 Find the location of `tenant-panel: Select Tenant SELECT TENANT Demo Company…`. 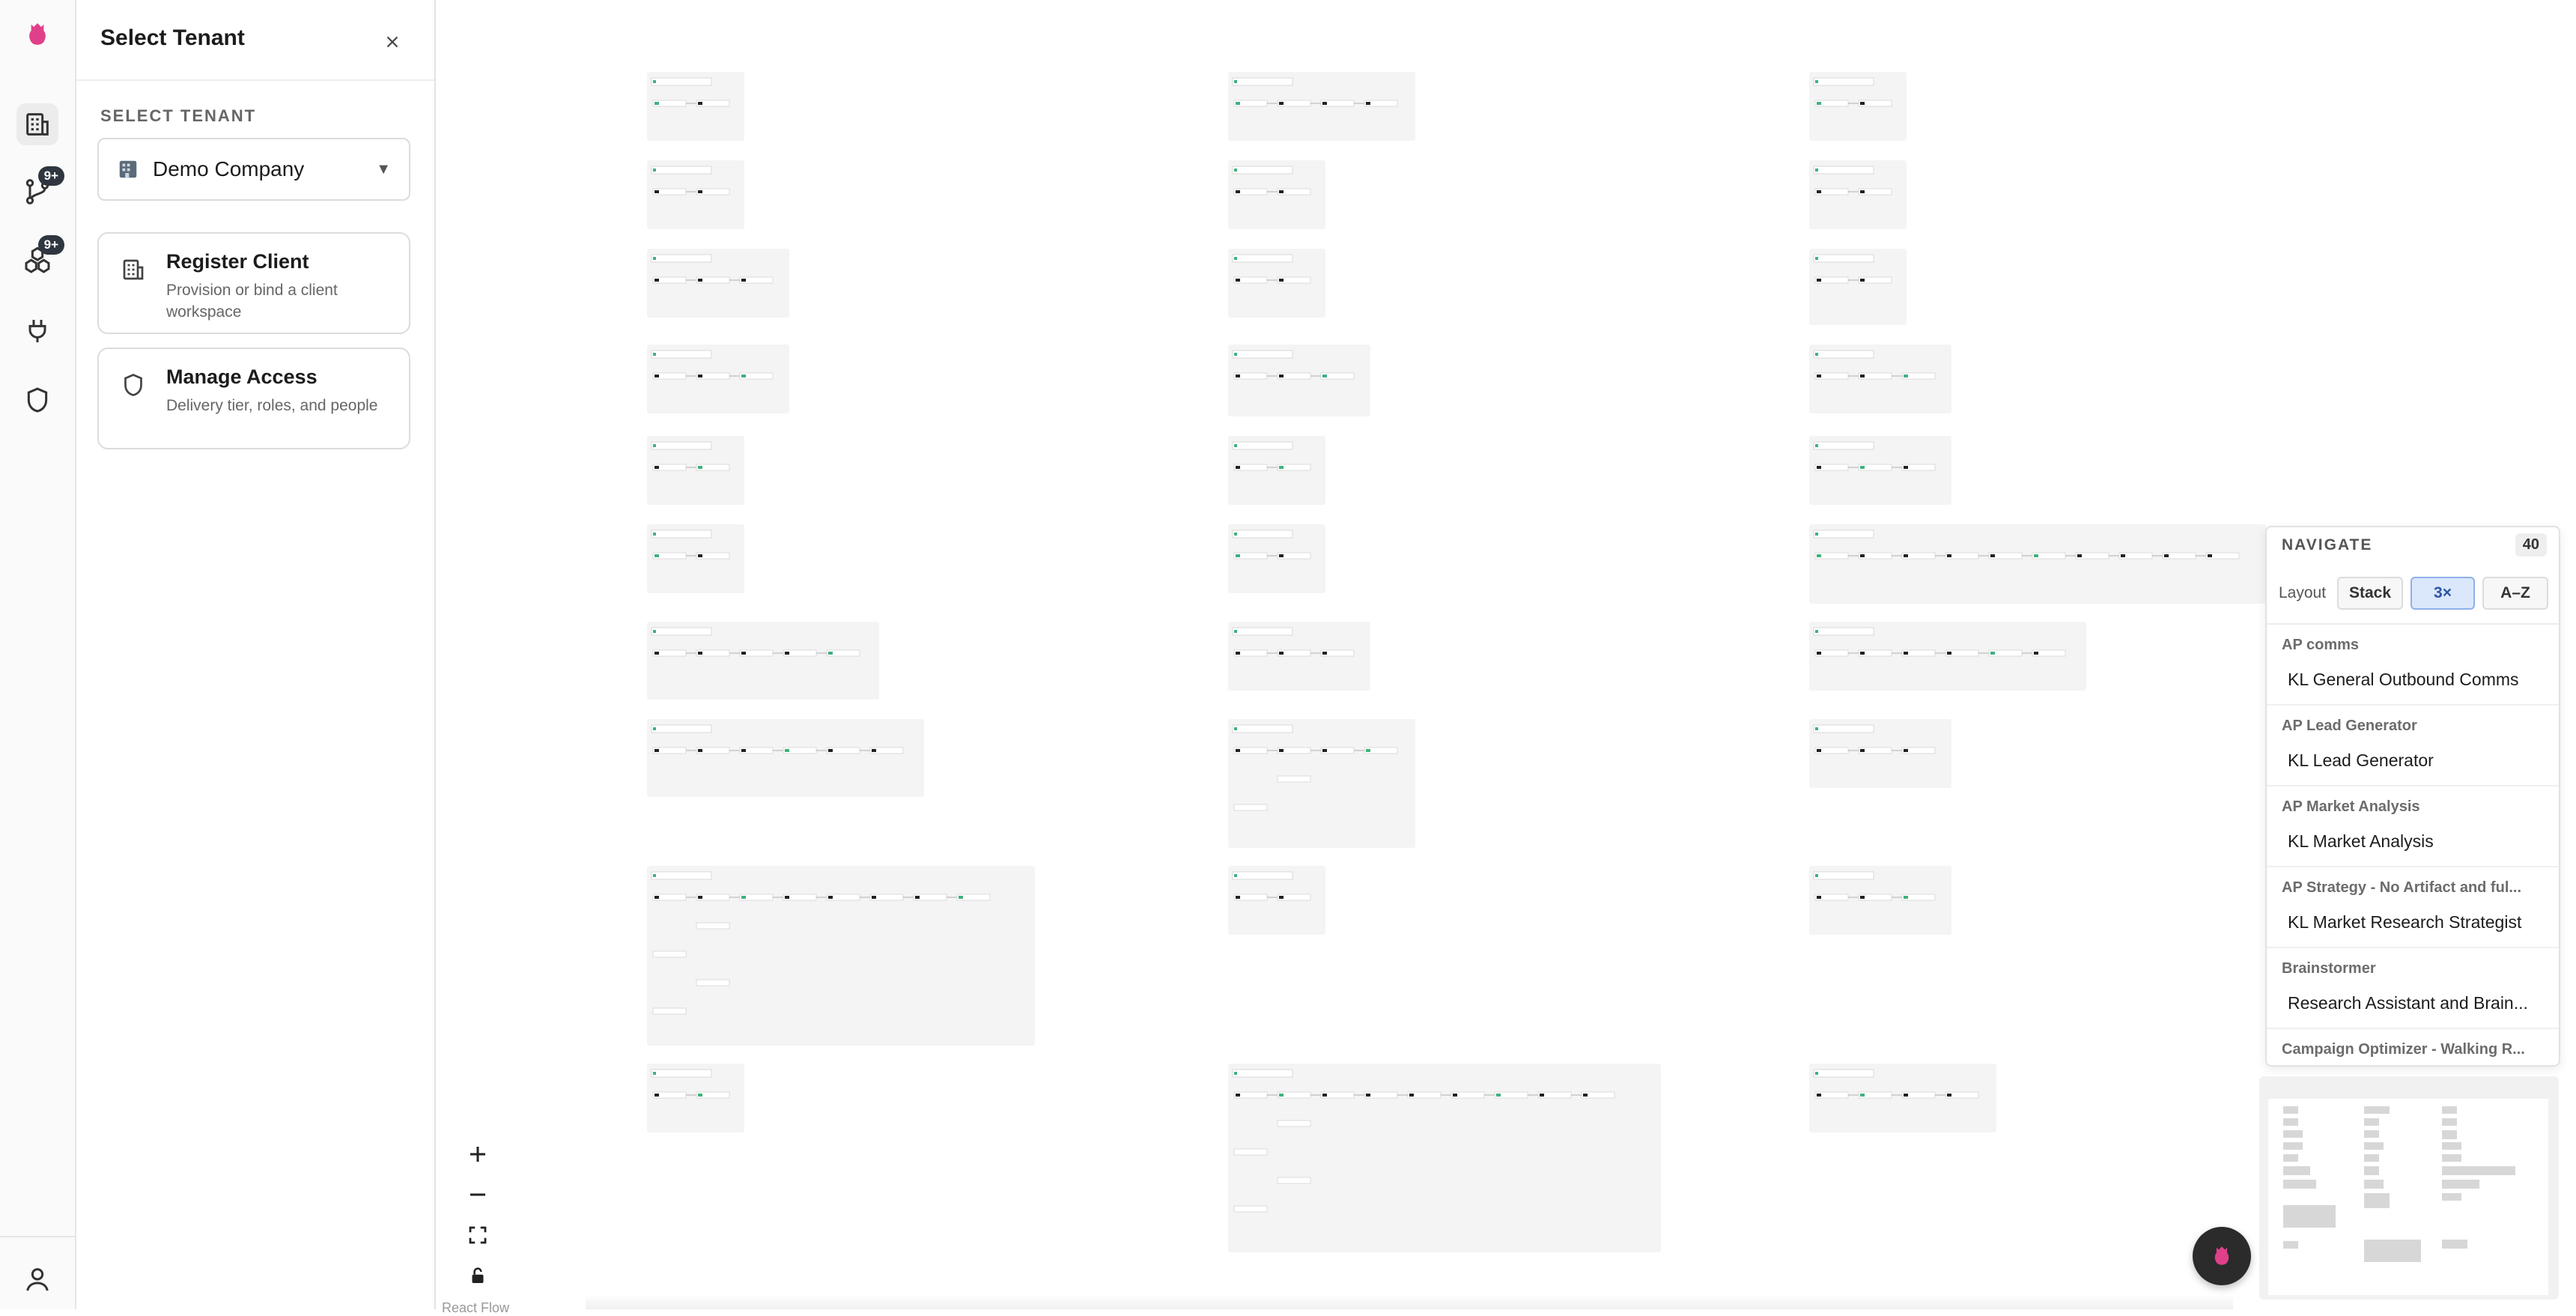

tenant-panel: Select Tenant SELECT TENANT Demo Company… is located at coordinates (256, 654).